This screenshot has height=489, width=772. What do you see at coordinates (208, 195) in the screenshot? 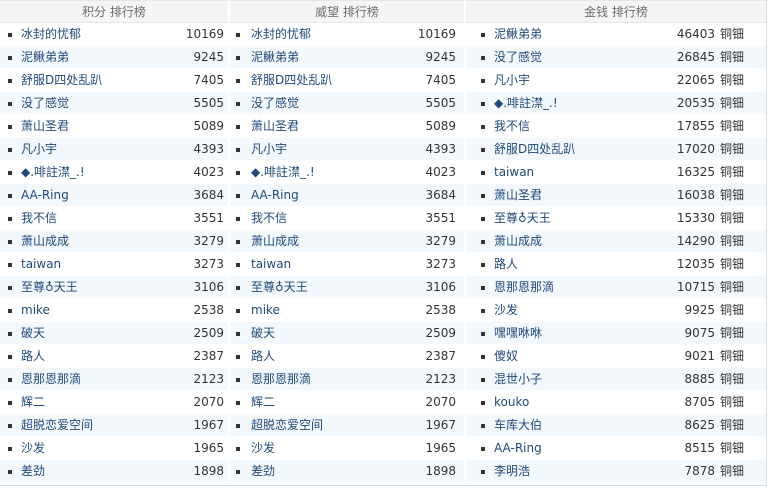
I see `score-value: 3684` at bounding box center [208, 195].